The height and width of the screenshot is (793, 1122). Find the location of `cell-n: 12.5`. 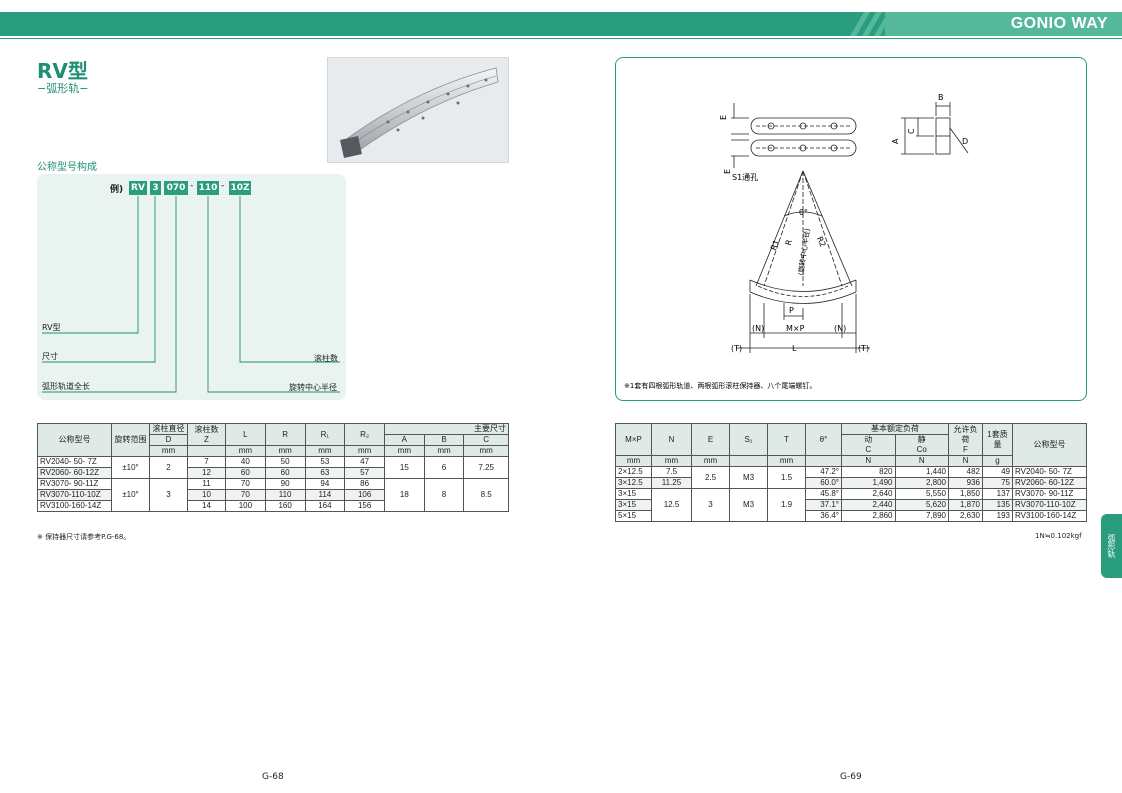

cell-n: 12.5 is located at coordinates (671, 505).